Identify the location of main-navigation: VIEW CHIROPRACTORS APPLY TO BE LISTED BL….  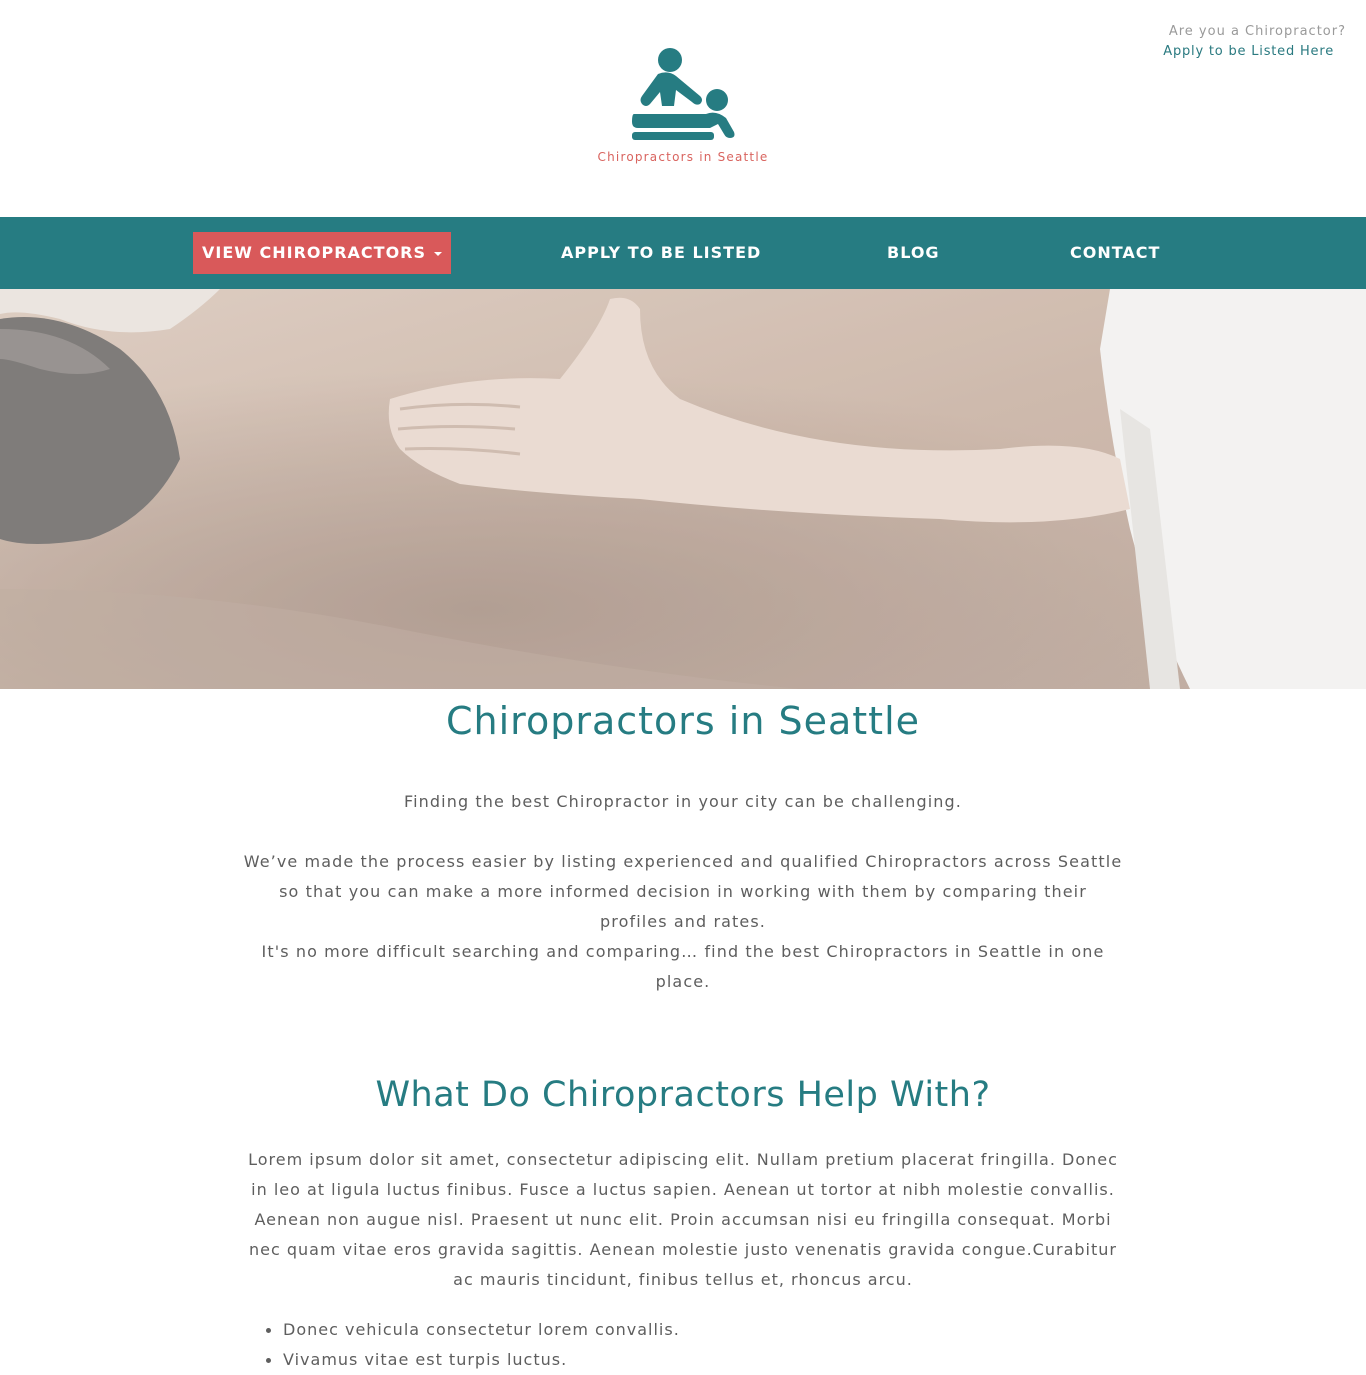
(683, 253).